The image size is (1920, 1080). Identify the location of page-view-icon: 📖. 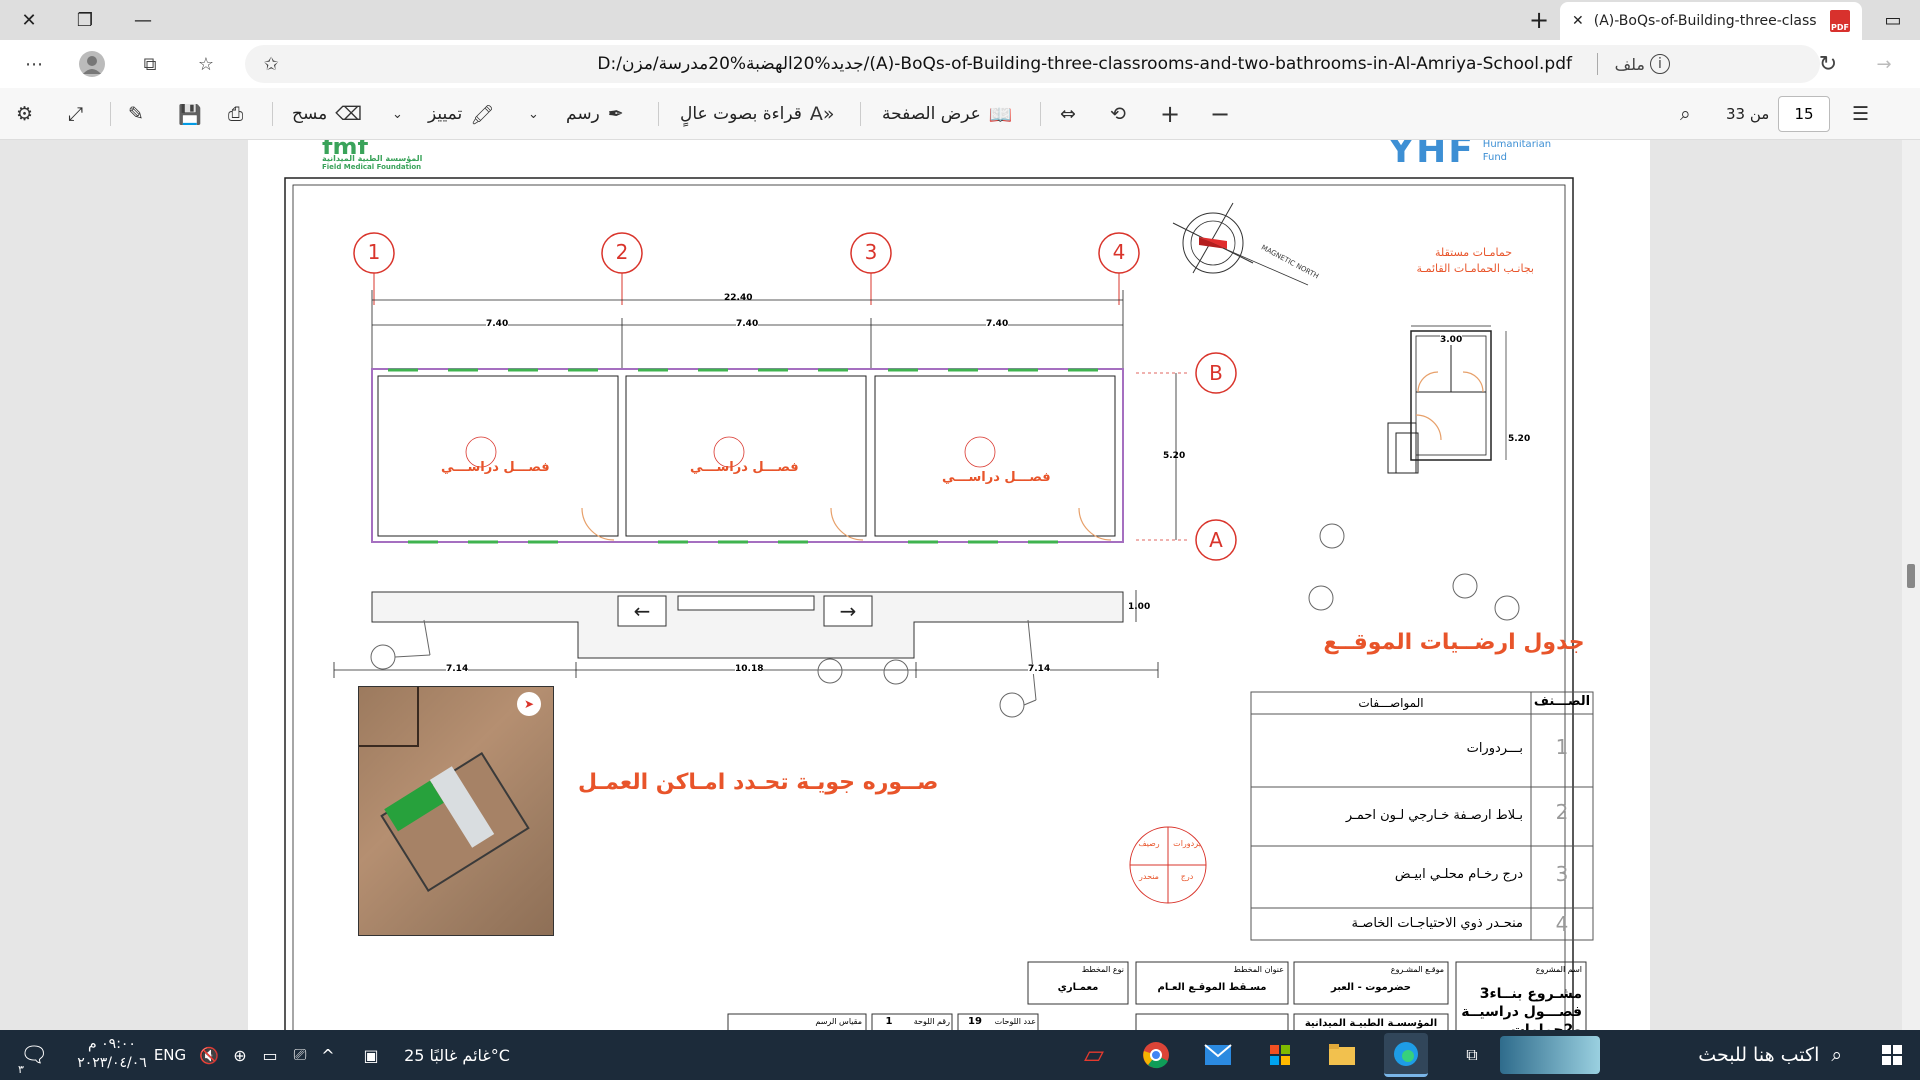
(1000, 114).